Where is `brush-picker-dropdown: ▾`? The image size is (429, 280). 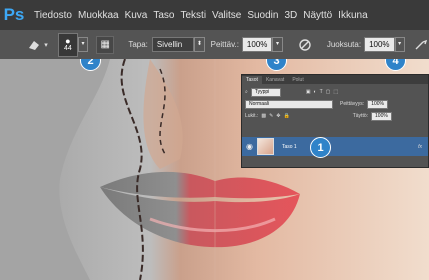
brush-picker-dropdown: ▾ is located at coordinates (83, 44).